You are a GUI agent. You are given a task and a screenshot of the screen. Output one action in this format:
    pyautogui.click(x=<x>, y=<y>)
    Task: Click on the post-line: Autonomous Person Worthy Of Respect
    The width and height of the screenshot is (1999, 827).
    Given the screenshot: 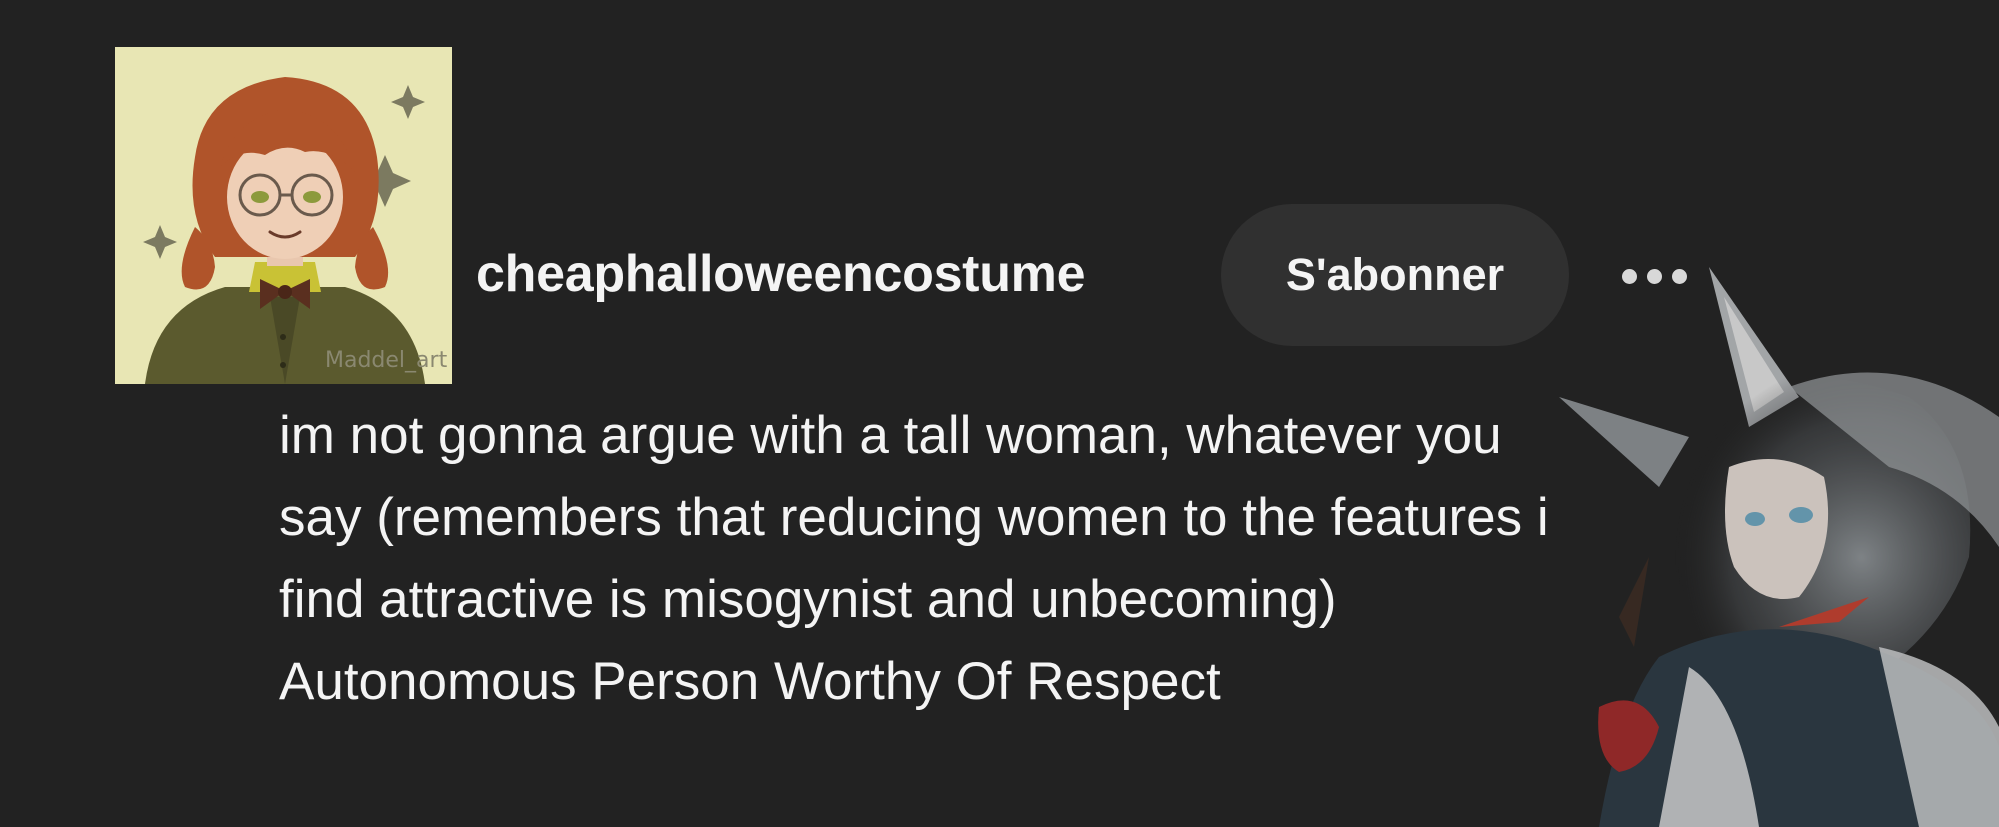 What is the action you would take?
    pyautogui.click(x=750, y=681)
    